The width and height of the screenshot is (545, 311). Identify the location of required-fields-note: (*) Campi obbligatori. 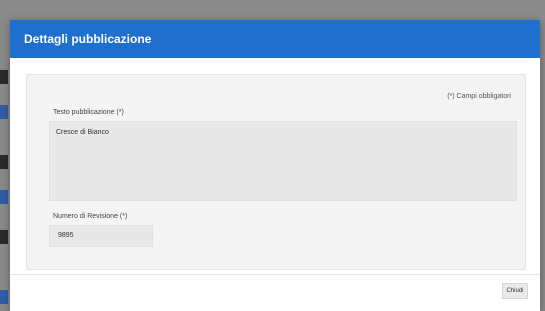
(479, 96).